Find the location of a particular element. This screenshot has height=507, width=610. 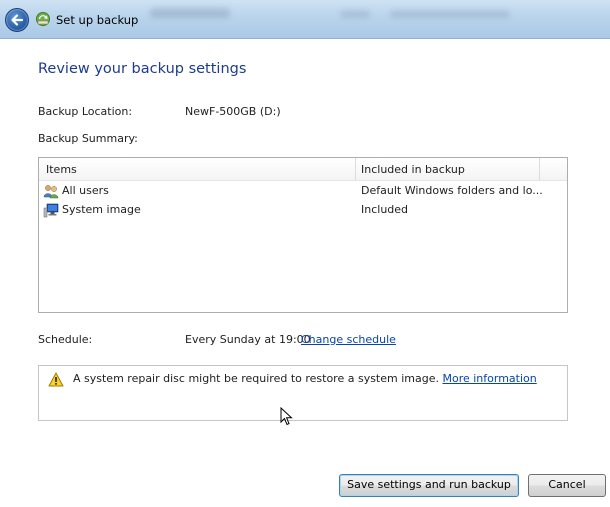

list-item: System image Included is located at coordinates (303, 210).